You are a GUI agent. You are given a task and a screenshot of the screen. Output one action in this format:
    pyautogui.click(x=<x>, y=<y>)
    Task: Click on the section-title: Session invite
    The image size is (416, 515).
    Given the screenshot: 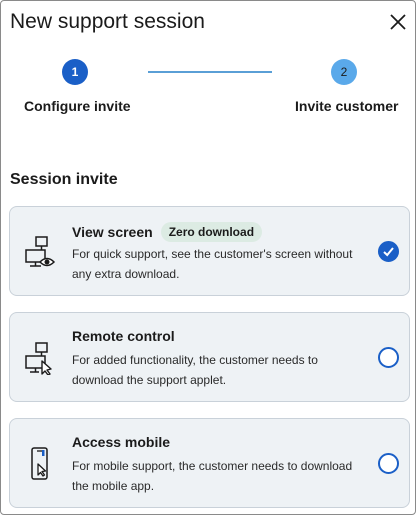 What is the action you would take?
    pyautogui.click(x=64, y=179)
    